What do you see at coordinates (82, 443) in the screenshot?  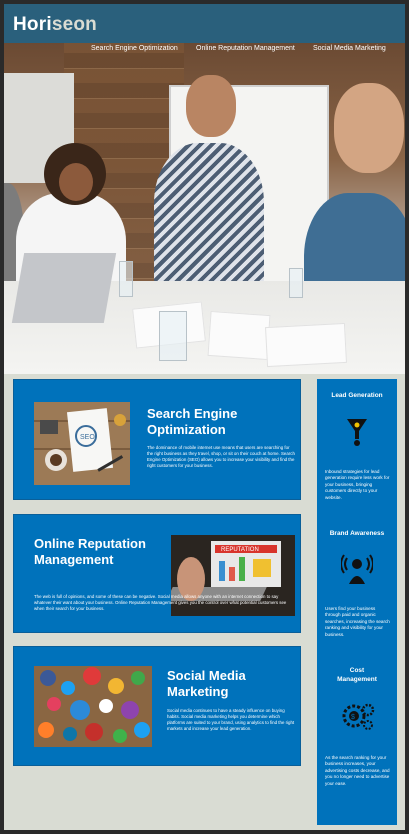 I see `seo-notebook-image: SEO` at bounding box center [82, 443].